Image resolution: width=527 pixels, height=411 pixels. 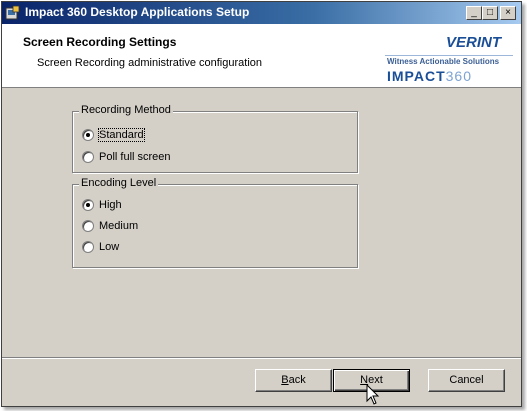 I want to click on back-button: Back, so click(x=293, y=380).